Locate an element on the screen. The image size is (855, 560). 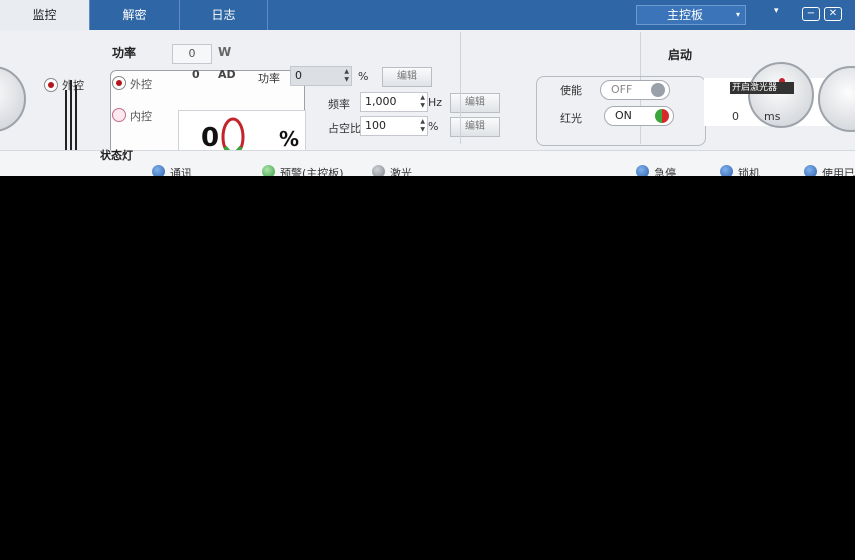
board-select-value: 主控板 is located at coordinates (685, 15).